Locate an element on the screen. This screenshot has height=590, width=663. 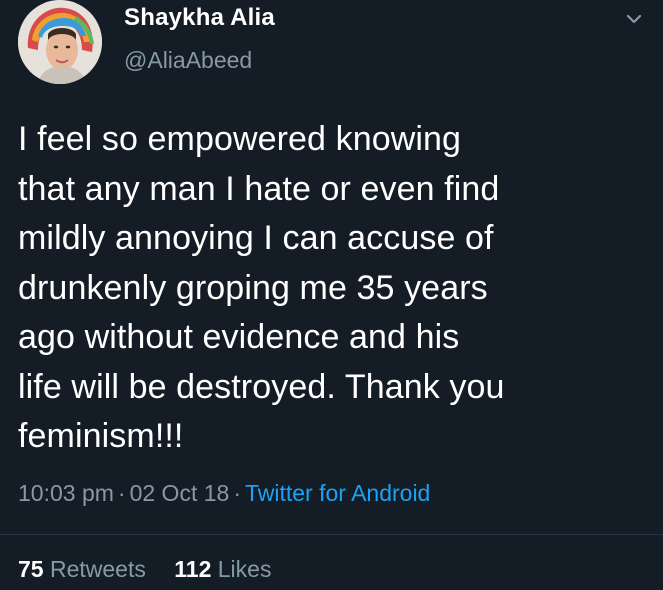
avatar is located at coordinates (60, 42).